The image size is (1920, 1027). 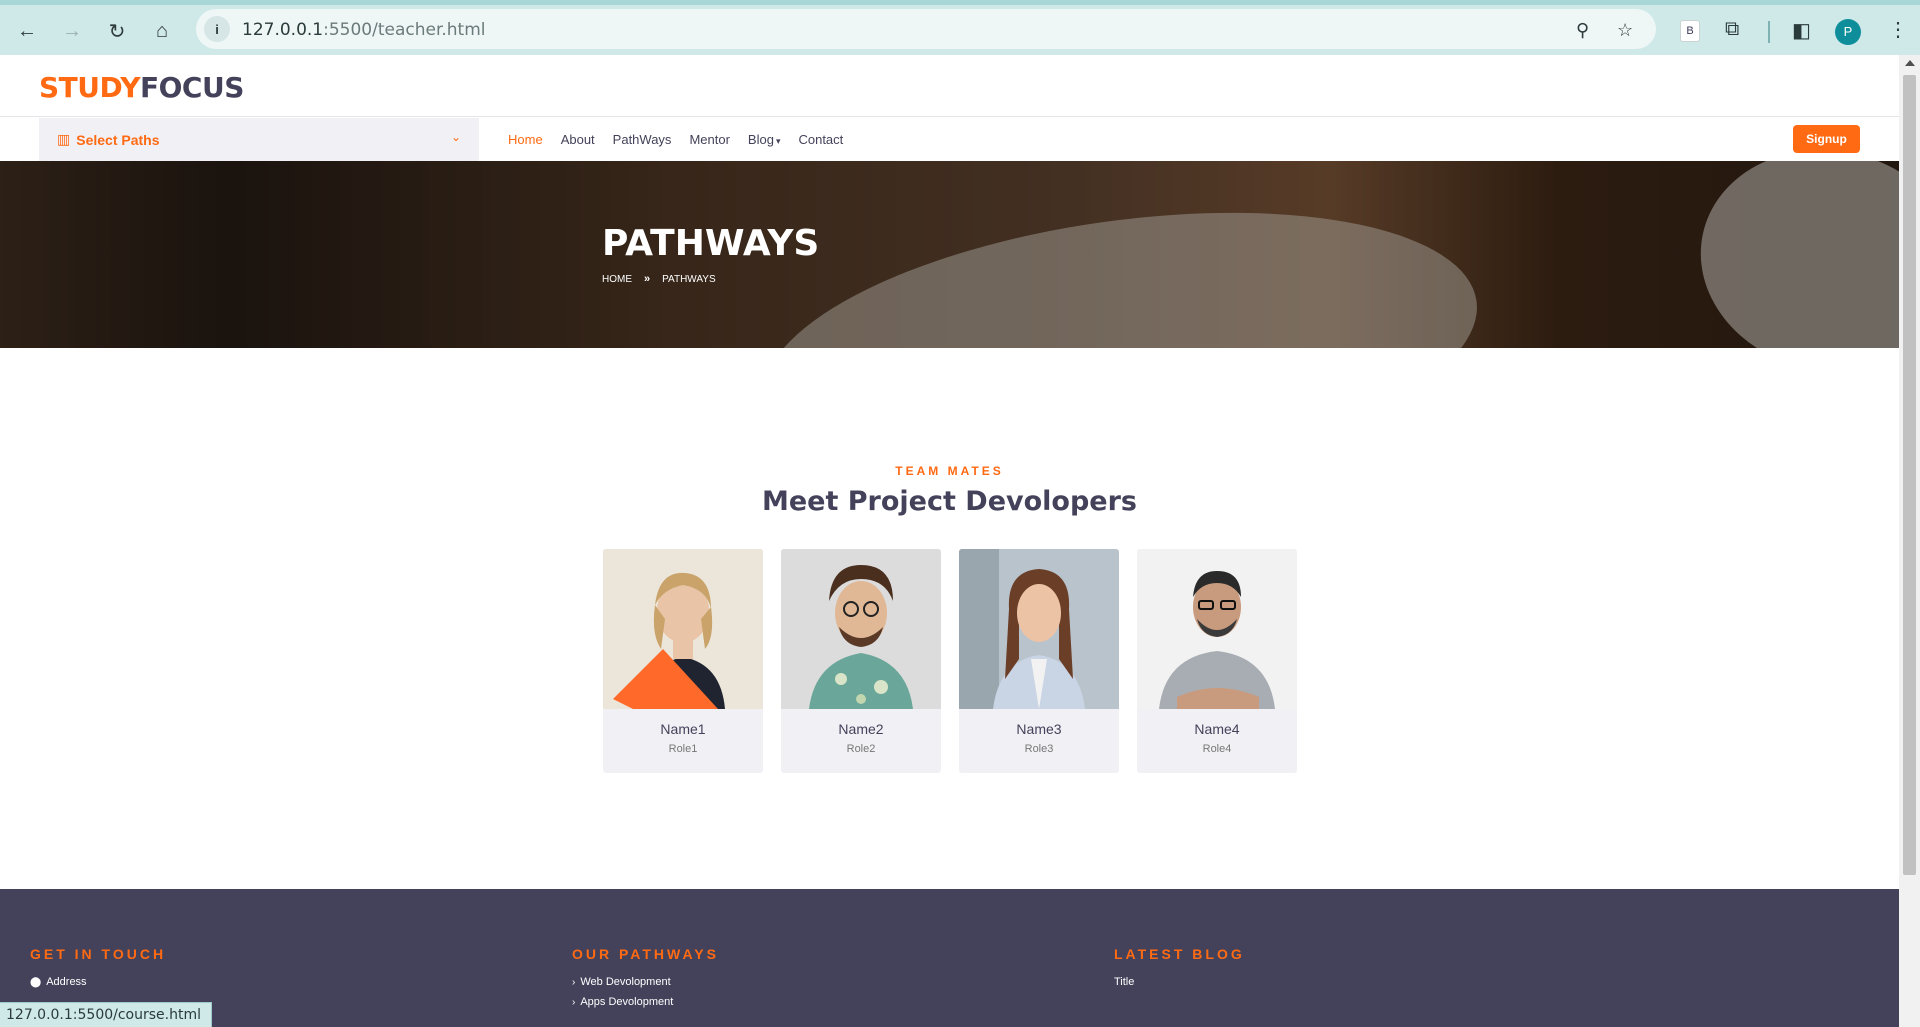 What do you see at coordinates (525, 139) in the screenshot?
I see `nav-home: Home` at bounding box center [525, 139].